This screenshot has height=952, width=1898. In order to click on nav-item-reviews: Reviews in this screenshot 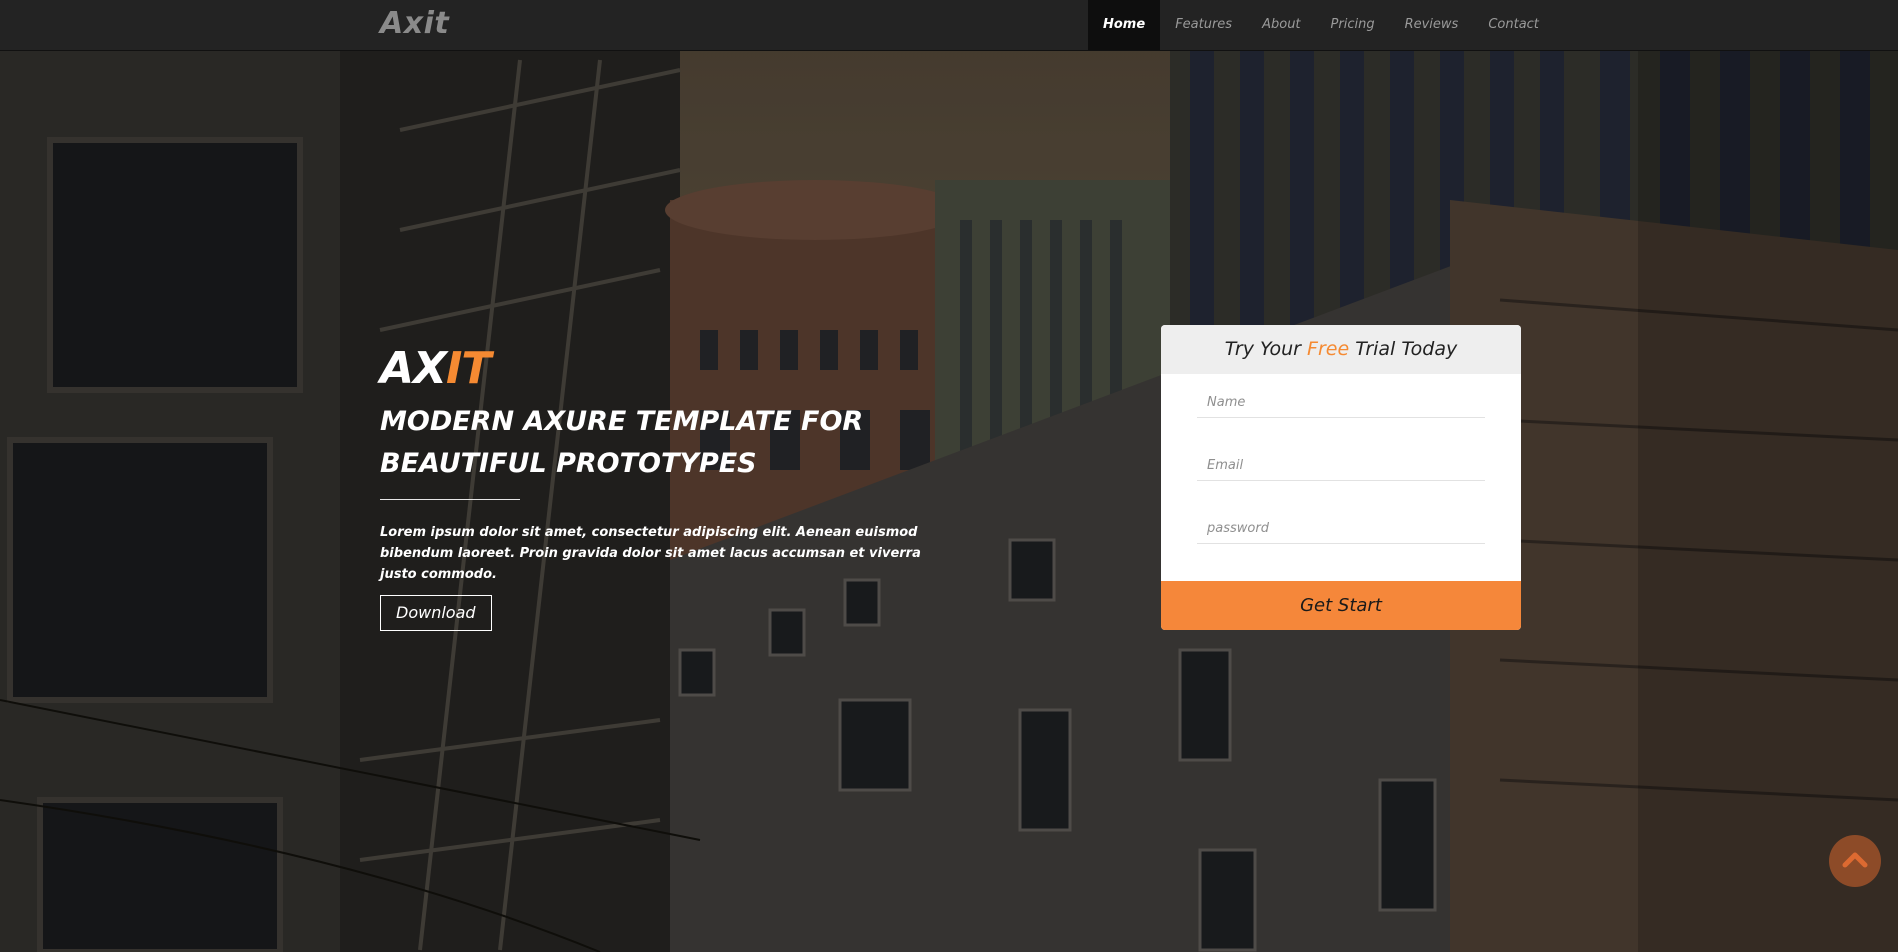, I will do `click(1432, 25)`.